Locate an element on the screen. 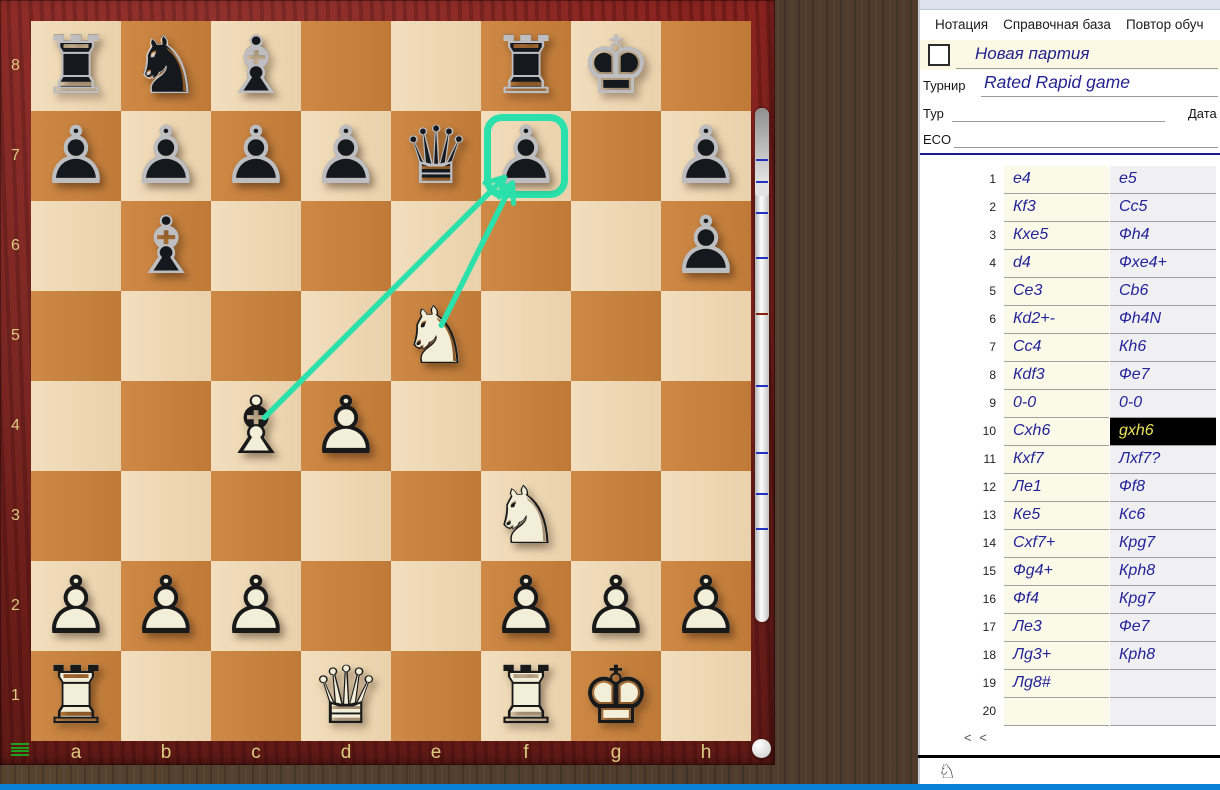 This screenshot has width=1220, height=790. tab-training-repeat: Повтор обуч is located at coordinates (1165, 24).